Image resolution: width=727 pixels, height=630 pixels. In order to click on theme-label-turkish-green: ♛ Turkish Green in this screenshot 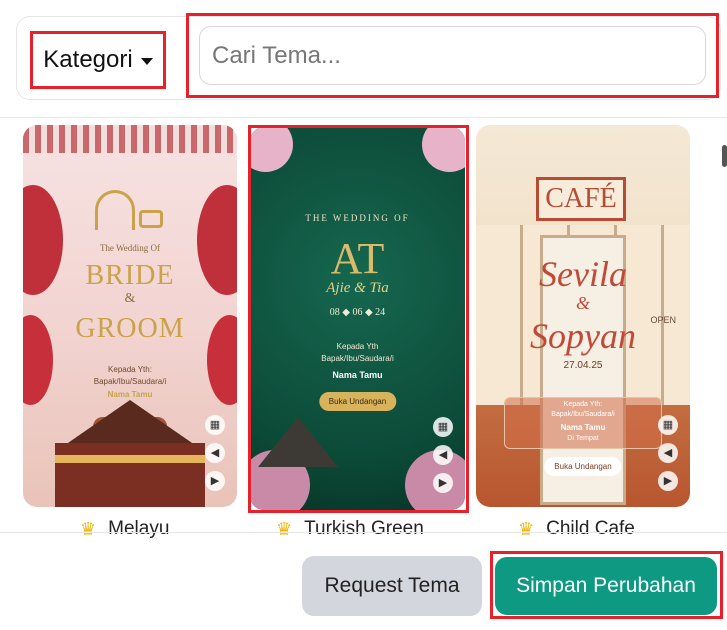, I will do `click(350, 529)`.